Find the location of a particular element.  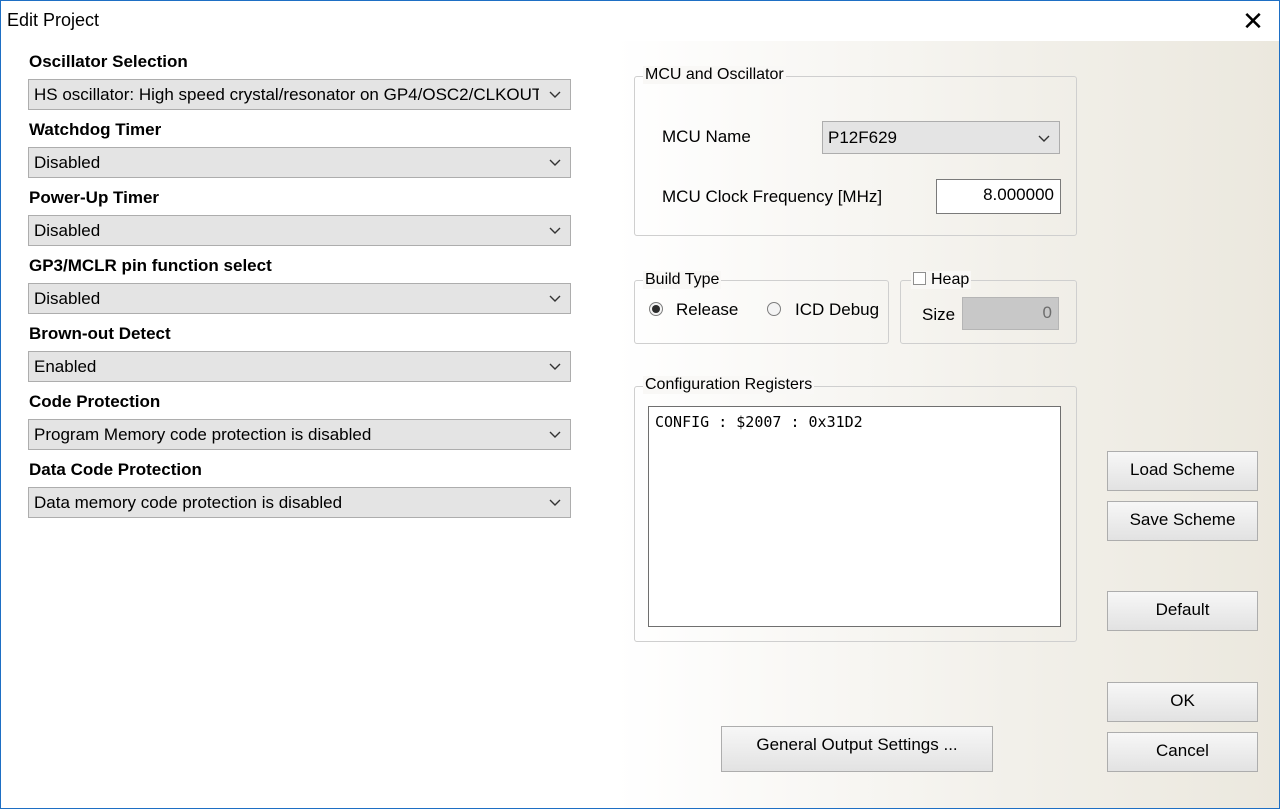

mclr-value: Disabled is located at coordinates (67, 298).